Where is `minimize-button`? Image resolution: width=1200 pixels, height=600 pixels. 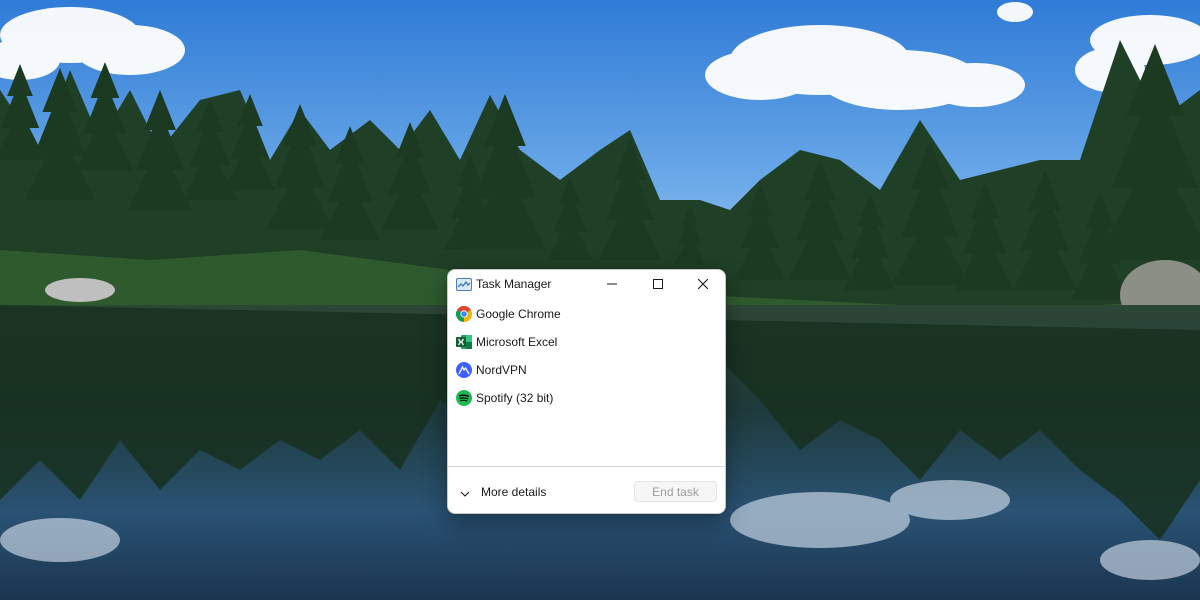
minimize-button is located at coordinates (612, 285).